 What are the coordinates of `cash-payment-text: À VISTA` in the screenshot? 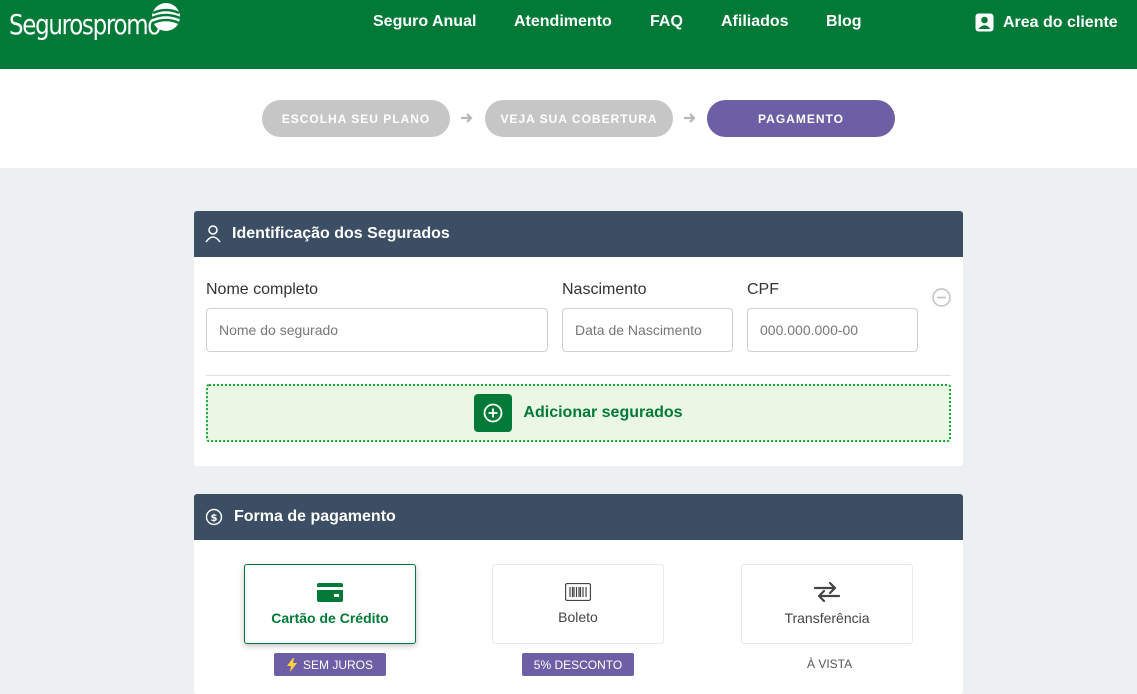 It's located at (830, 664).